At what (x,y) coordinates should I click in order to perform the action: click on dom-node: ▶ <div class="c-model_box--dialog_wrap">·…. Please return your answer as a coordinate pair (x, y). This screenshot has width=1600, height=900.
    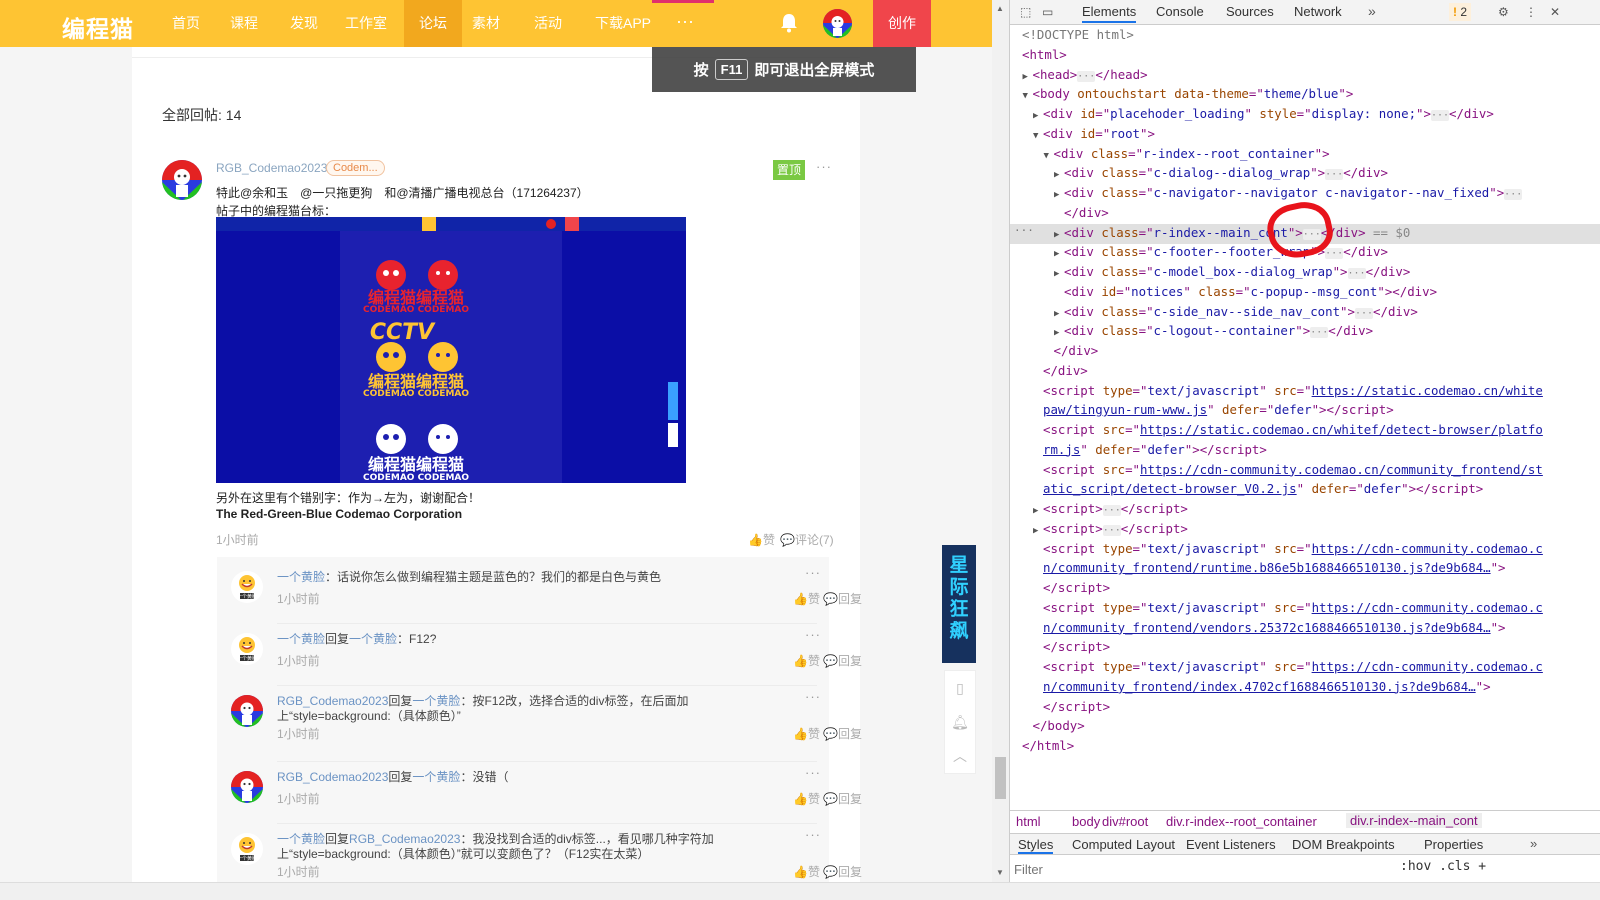
    Looking at the image, I should click on (1232, 273).